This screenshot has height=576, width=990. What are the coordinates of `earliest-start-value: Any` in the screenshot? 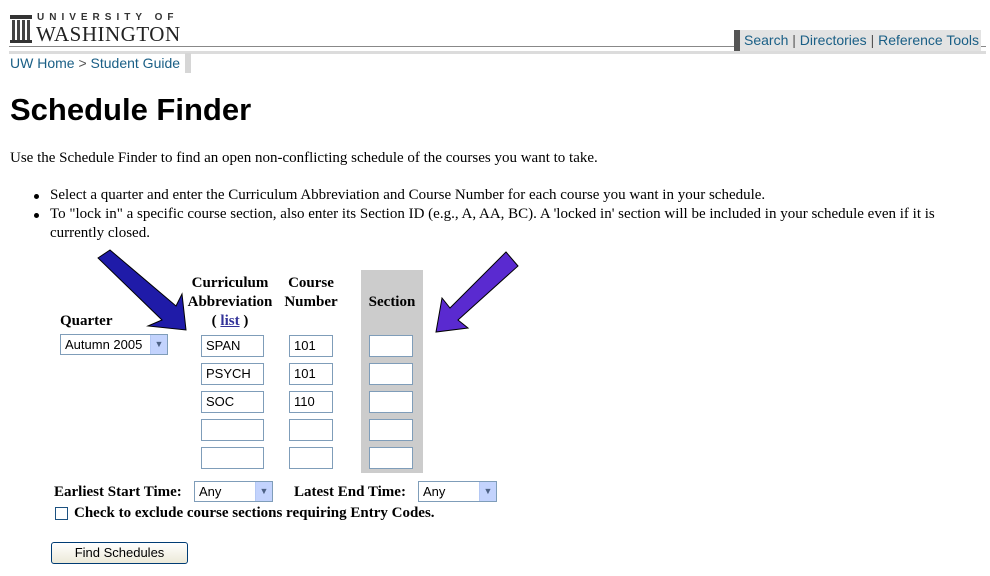 It's located at (210, 491).